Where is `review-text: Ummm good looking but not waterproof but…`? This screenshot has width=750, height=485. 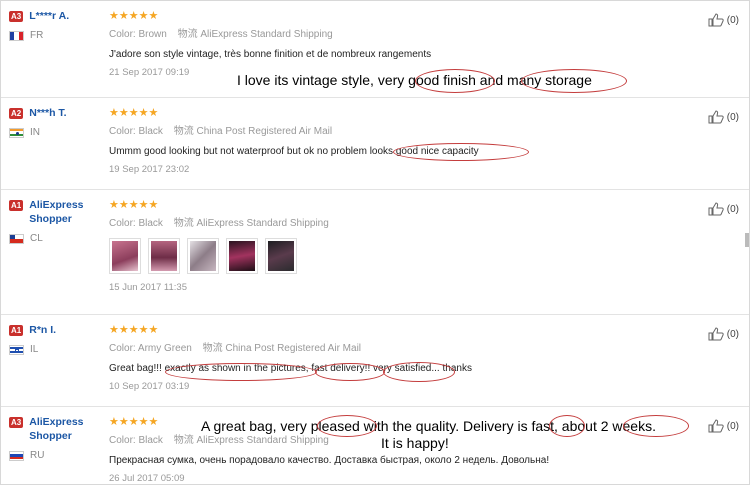 review-text: Ummm good looking but not waterproof but… is located at coordinates (294, 151).